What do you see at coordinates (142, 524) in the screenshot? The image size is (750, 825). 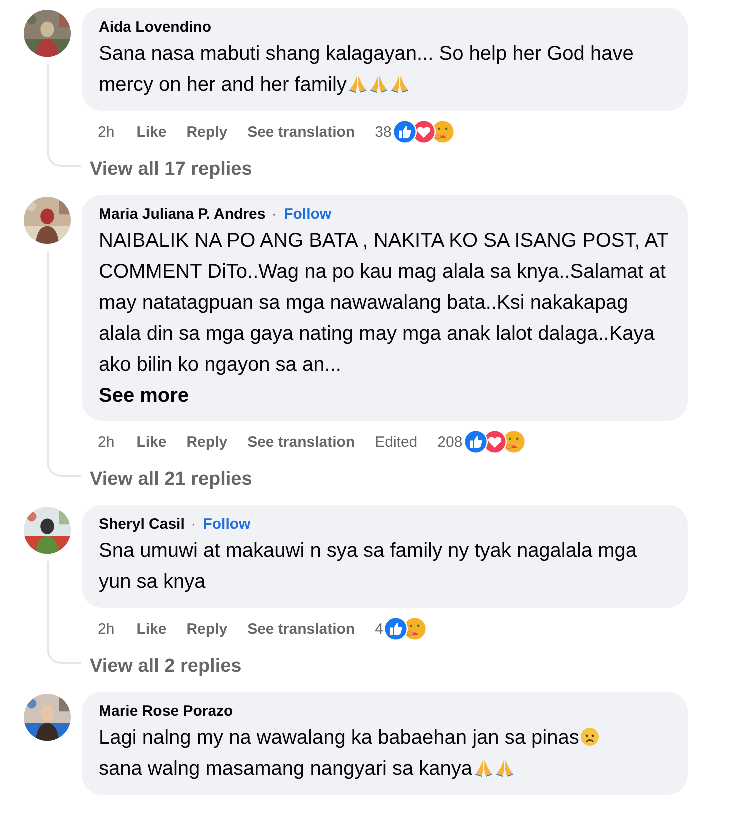 I see `author-name: Sheryl Casil` at bounding box center [142, 524].